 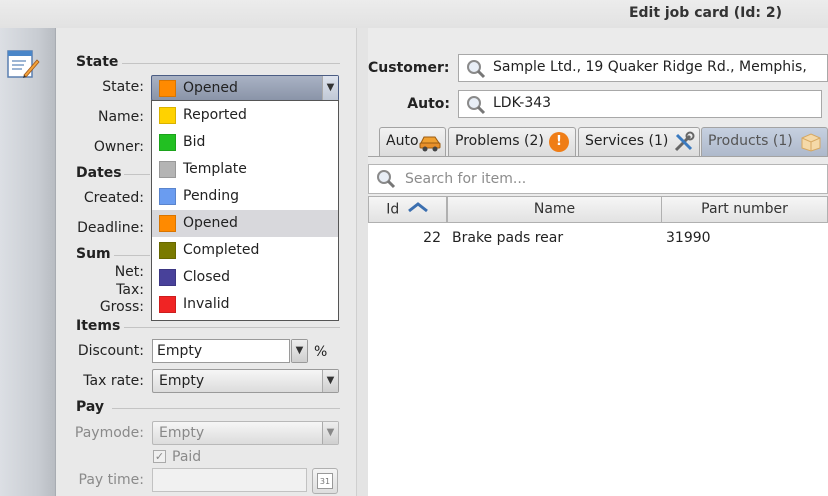 What do you see at coordinates (159, 456) in the screenshot?
I see `paid-checkbox: ✓` at bounding box center [159, 456].